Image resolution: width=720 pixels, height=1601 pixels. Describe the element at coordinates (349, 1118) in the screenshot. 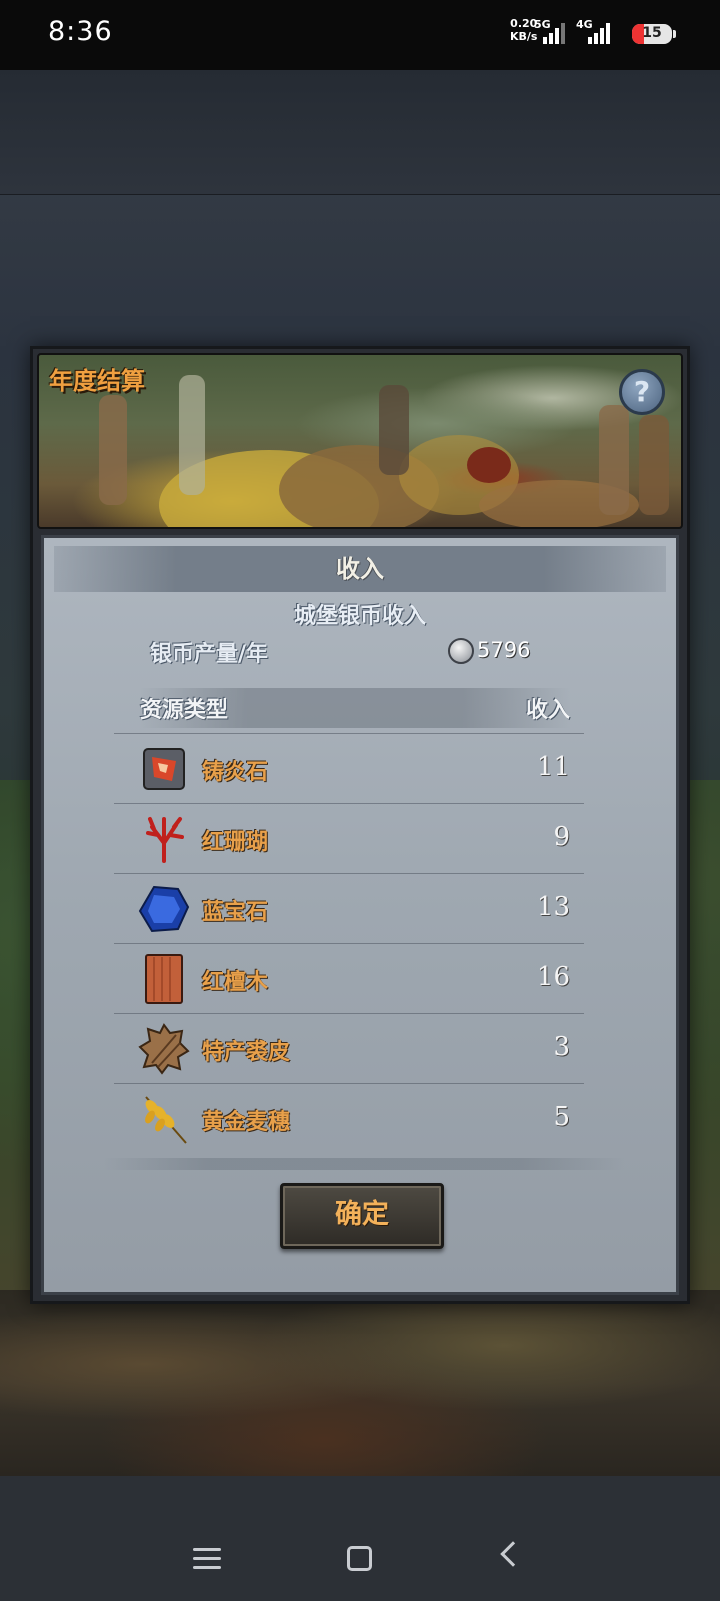

I see `resource-row: 黄金麦穗 5` at that location.